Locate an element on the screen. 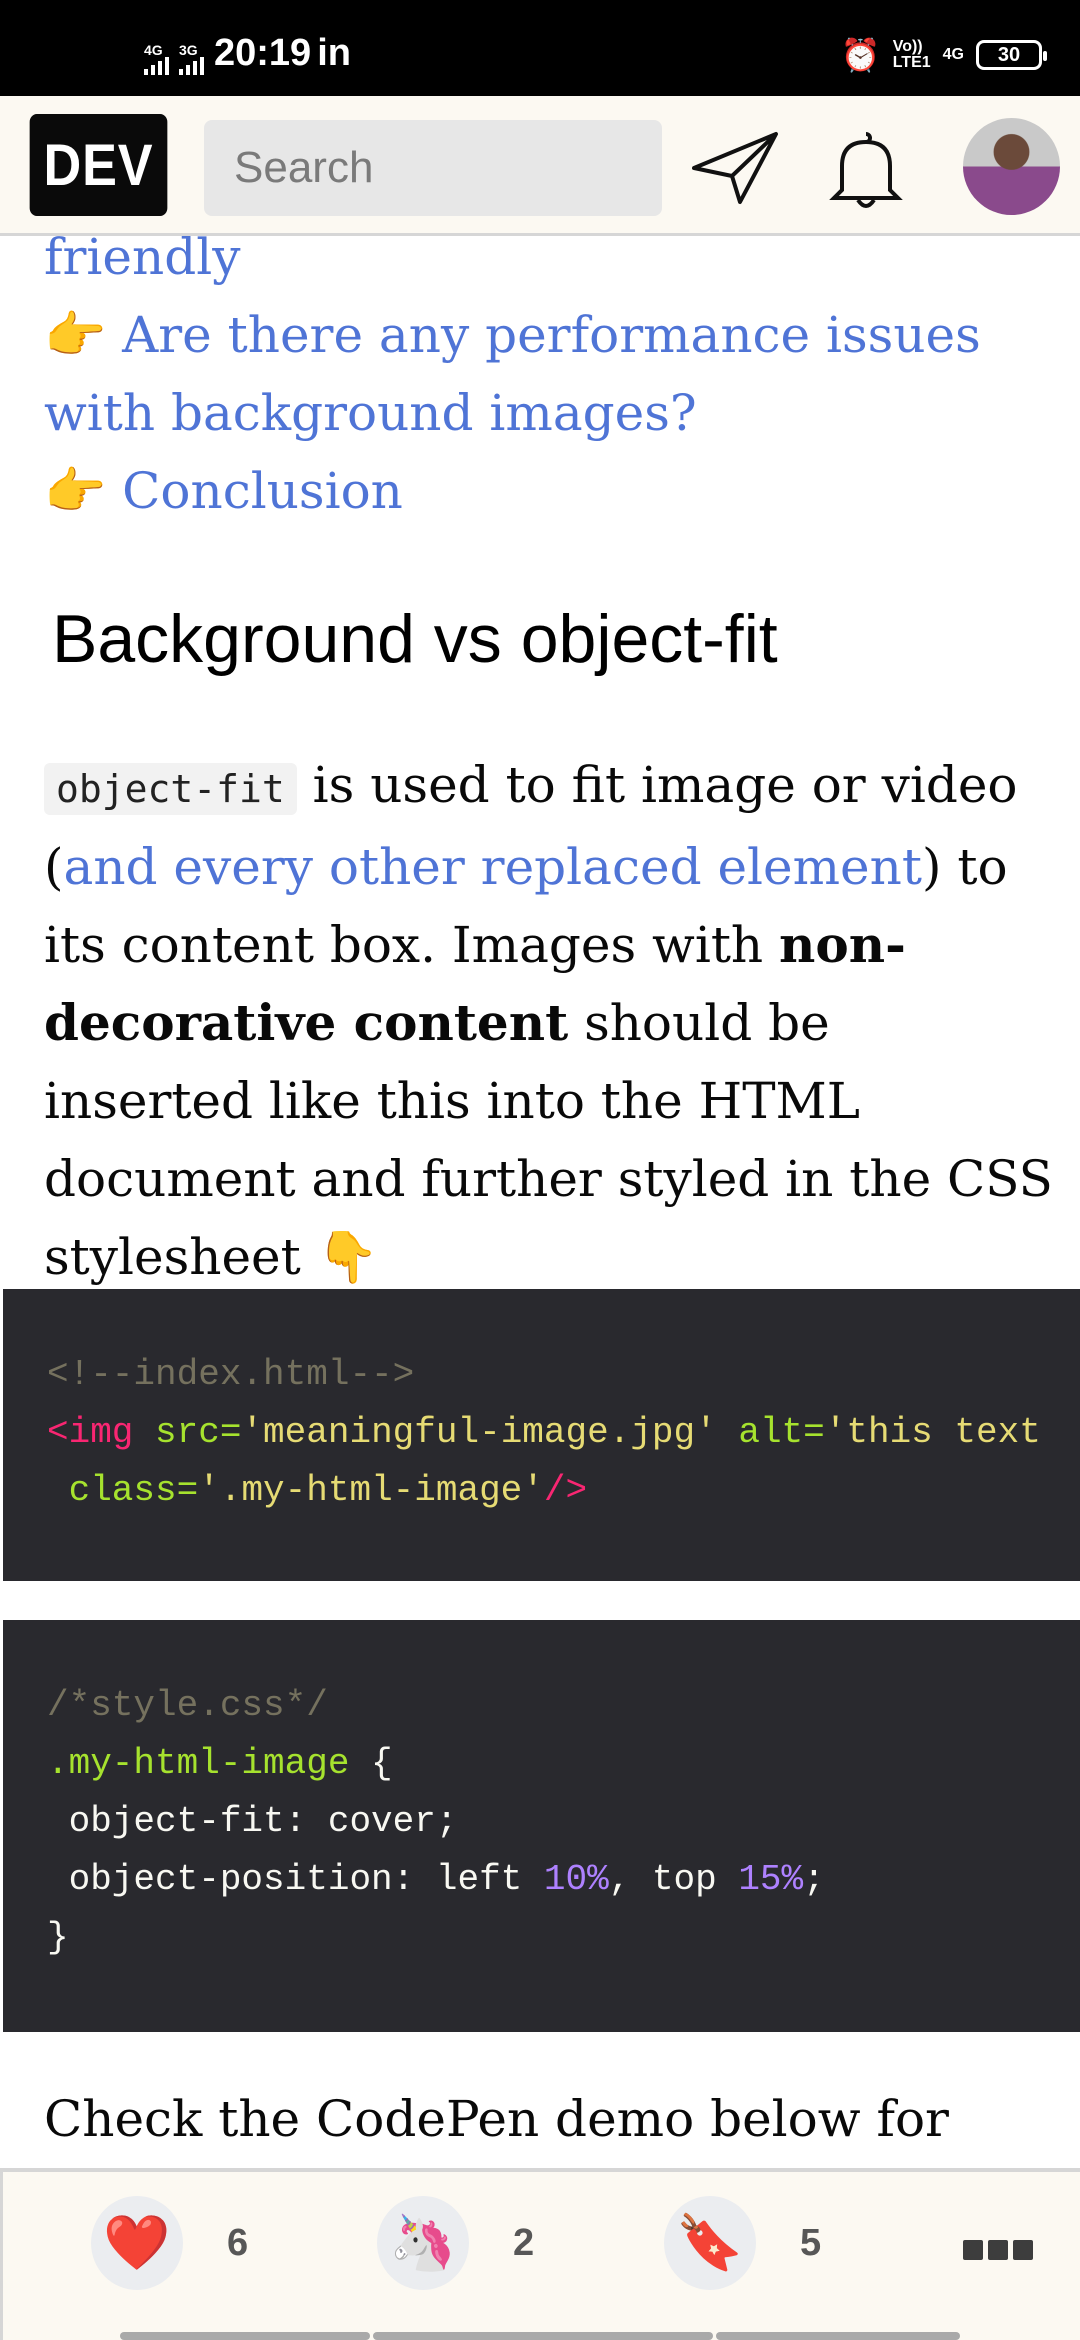  code-comment: <!--index.html--> is located at coordinates (231, 1374).